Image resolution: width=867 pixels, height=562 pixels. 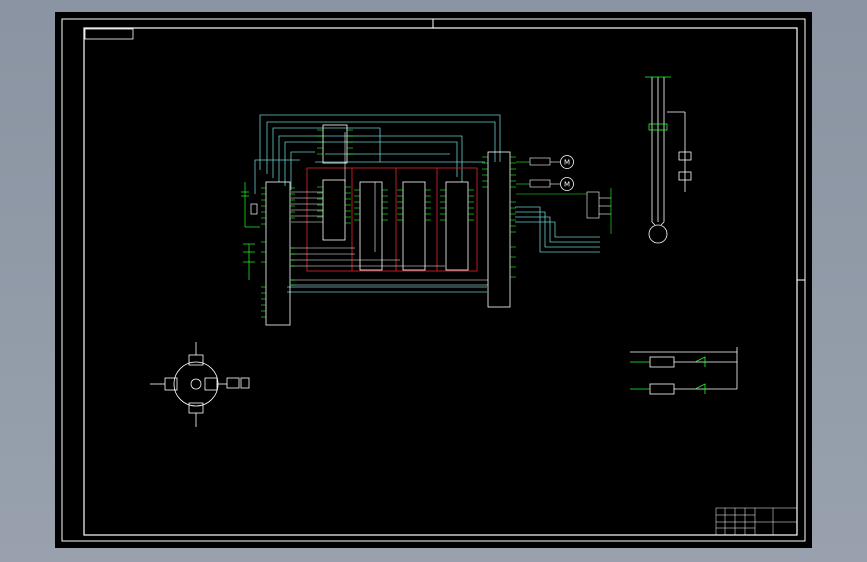 I want to click on driver-chip-pins, so click(x=414, y=205).